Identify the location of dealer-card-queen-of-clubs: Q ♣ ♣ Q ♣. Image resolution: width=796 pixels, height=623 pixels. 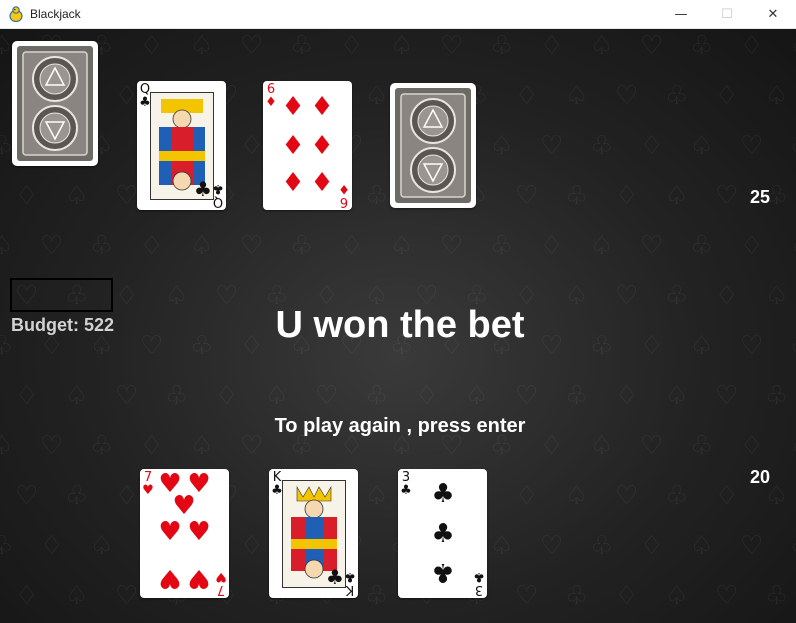
(181, 145).